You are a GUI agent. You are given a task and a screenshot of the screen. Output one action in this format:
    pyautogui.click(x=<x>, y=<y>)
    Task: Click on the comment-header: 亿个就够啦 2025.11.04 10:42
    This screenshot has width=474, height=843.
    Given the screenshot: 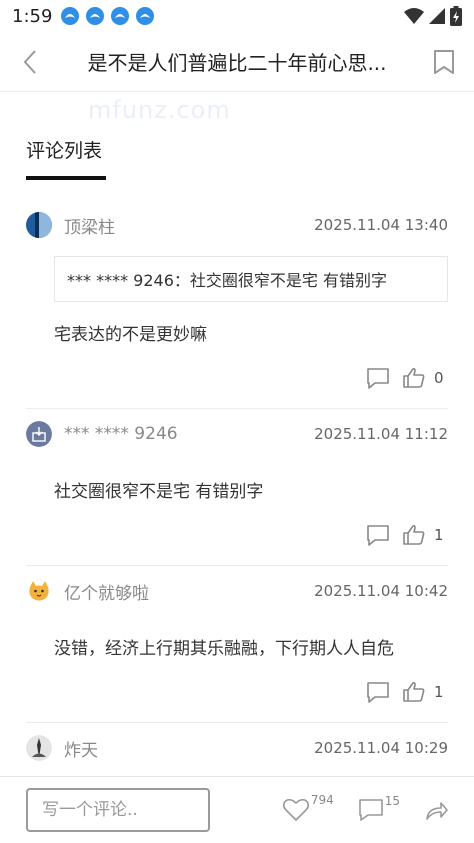 What is the action you would take?
    pyautogui.click(x=237, y=591)
    